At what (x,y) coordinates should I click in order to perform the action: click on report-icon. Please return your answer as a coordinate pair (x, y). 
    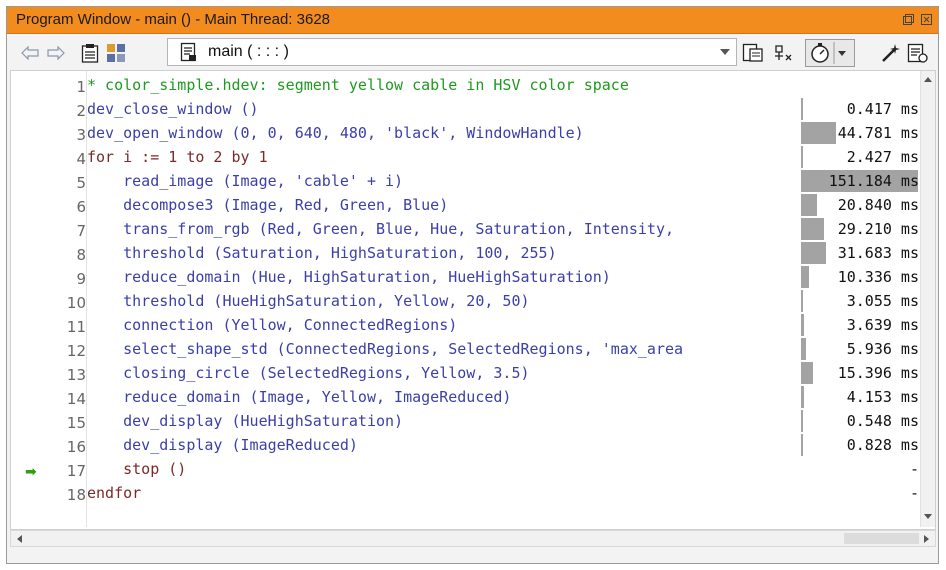
    Looking at the image, I should click on (918, 53).